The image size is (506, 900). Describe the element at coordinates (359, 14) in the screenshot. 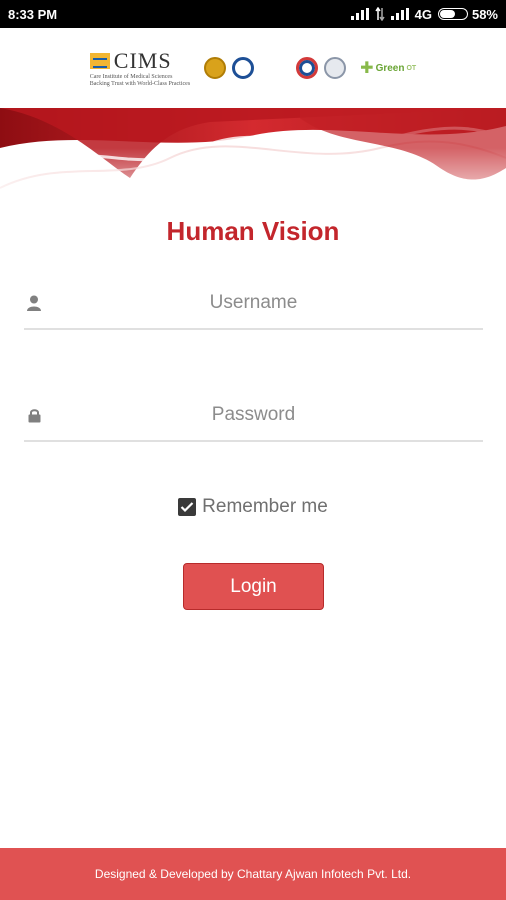

I see `signal-icon` at that location.